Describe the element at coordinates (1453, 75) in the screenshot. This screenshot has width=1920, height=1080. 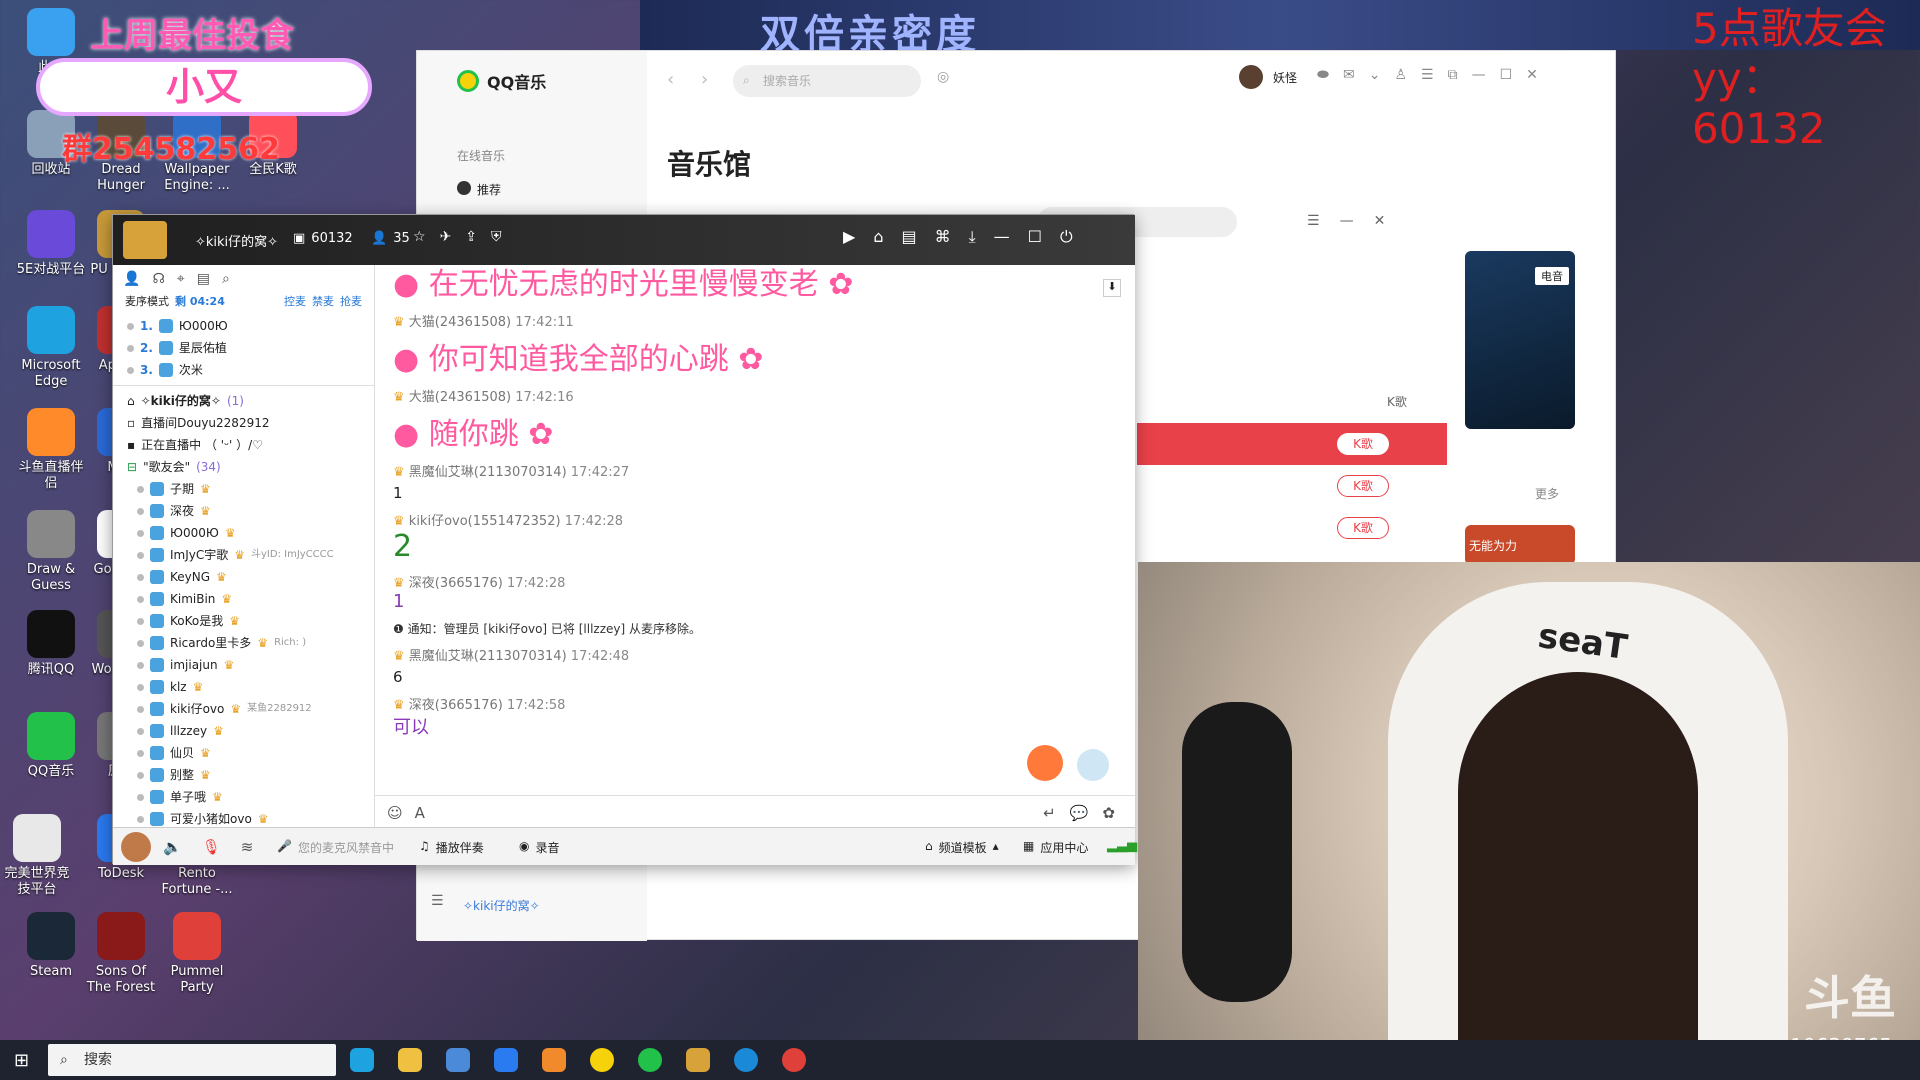
I see `mini-mode-icon: ⧉` at that location.